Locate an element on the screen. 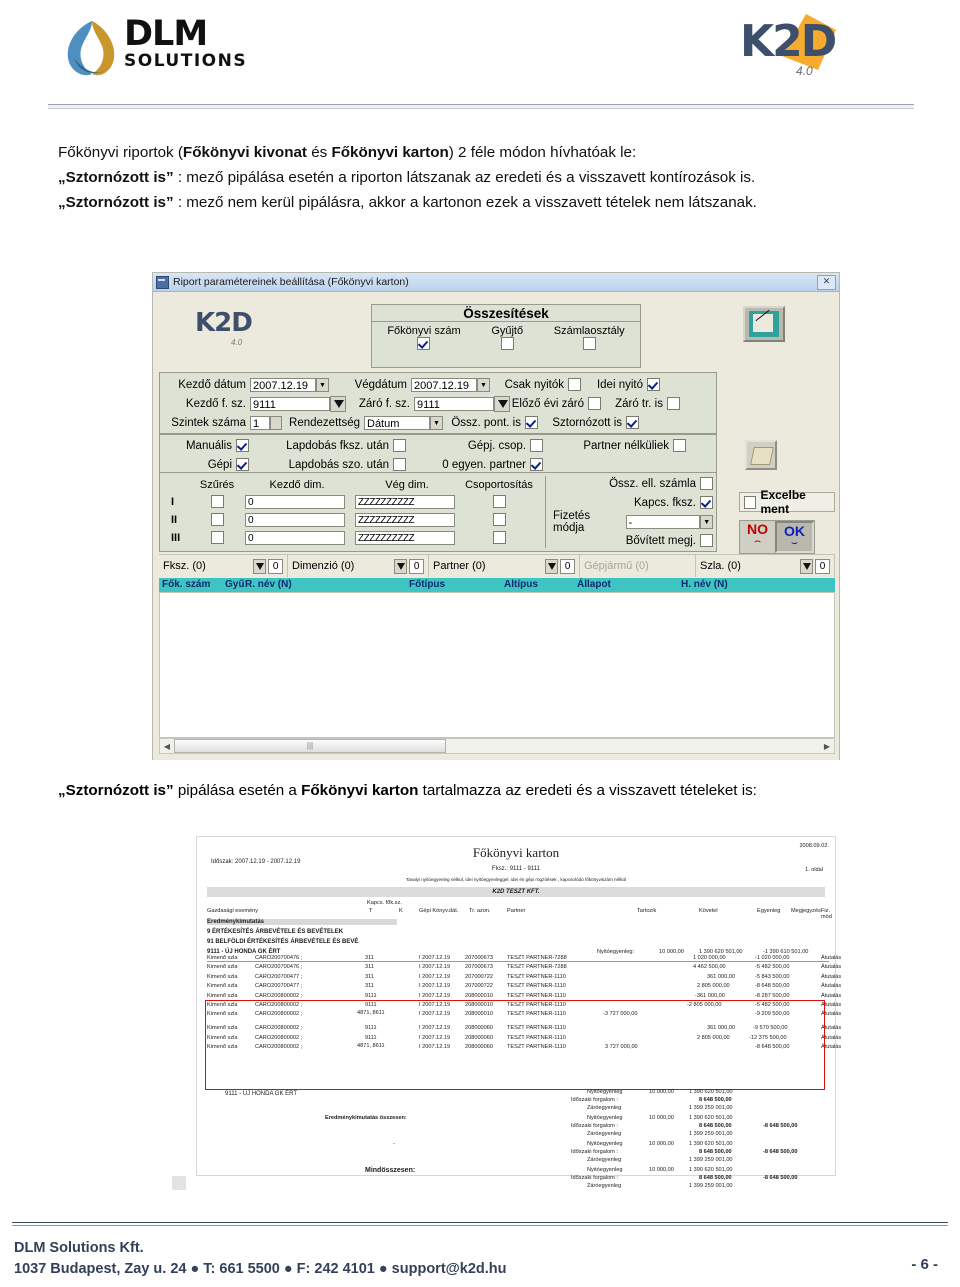 The width and height of the screenshot is (960, 1287). scroll-left-arrow-icon: ◀ is located at coordinates (167, 746).